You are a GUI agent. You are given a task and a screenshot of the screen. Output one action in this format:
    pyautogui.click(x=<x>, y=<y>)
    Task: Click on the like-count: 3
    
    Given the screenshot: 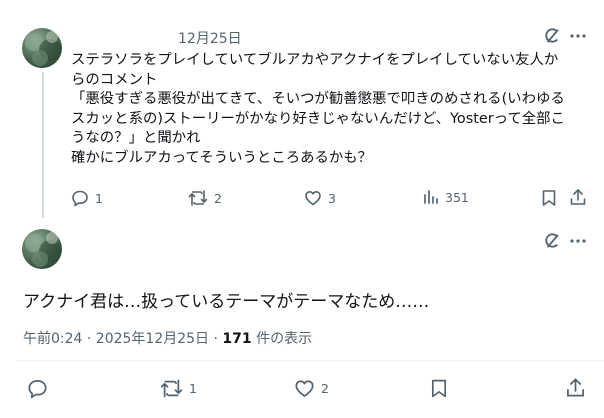 What is the action you would take?
    pyautogui.click(x=332, y=198)
    